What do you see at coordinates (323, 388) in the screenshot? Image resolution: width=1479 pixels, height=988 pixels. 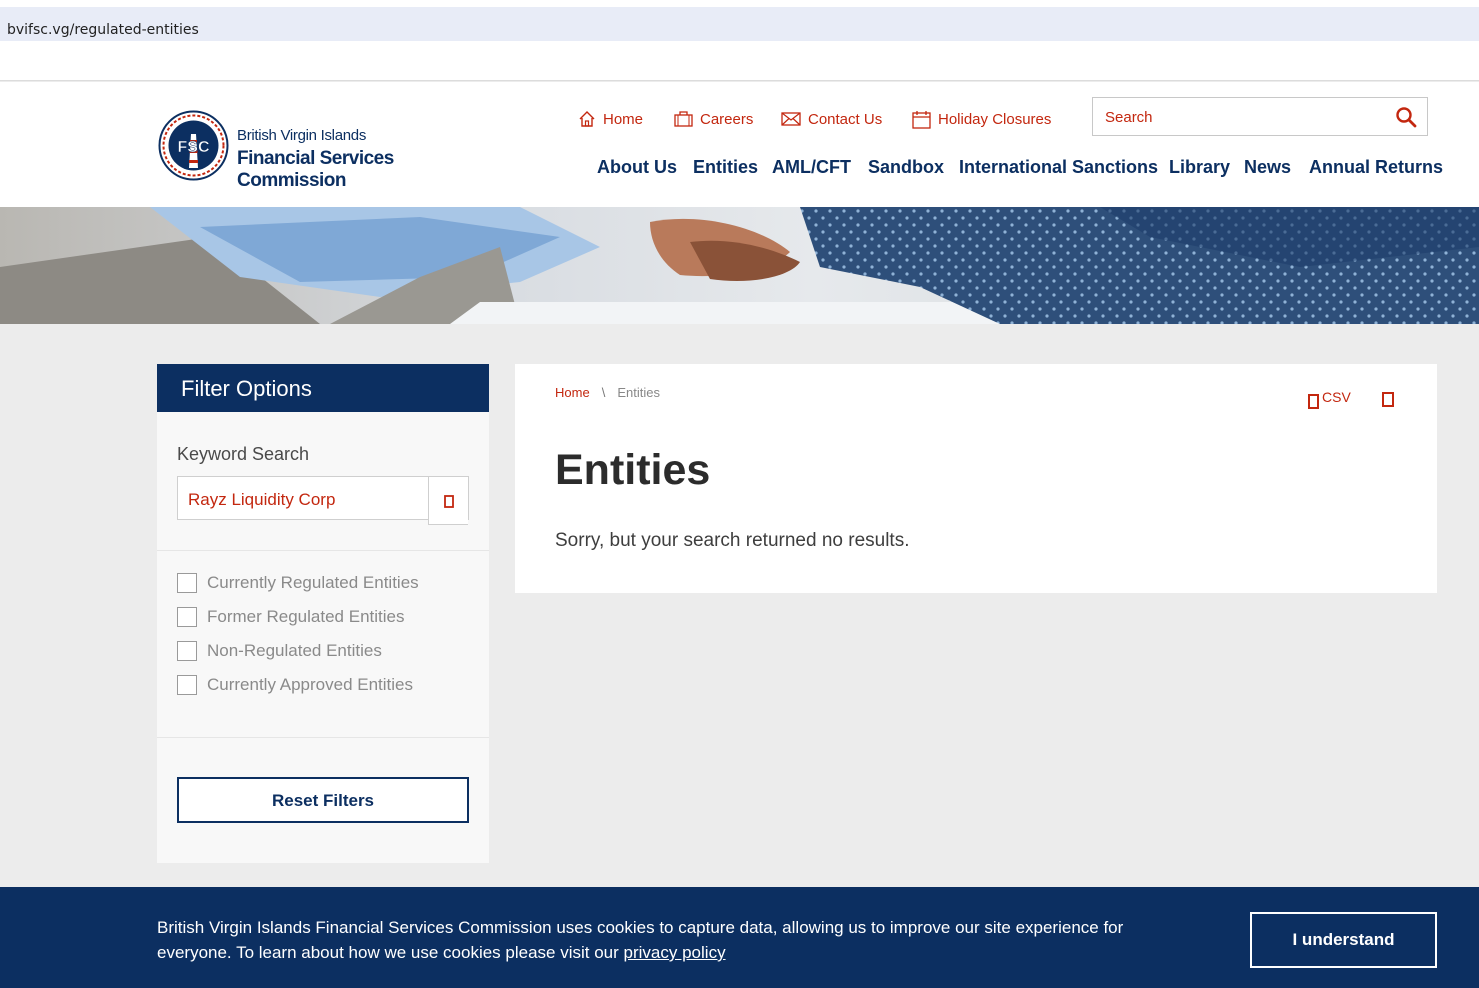 I see `filter-header: Filter Options` at bounding box center [323, 388].